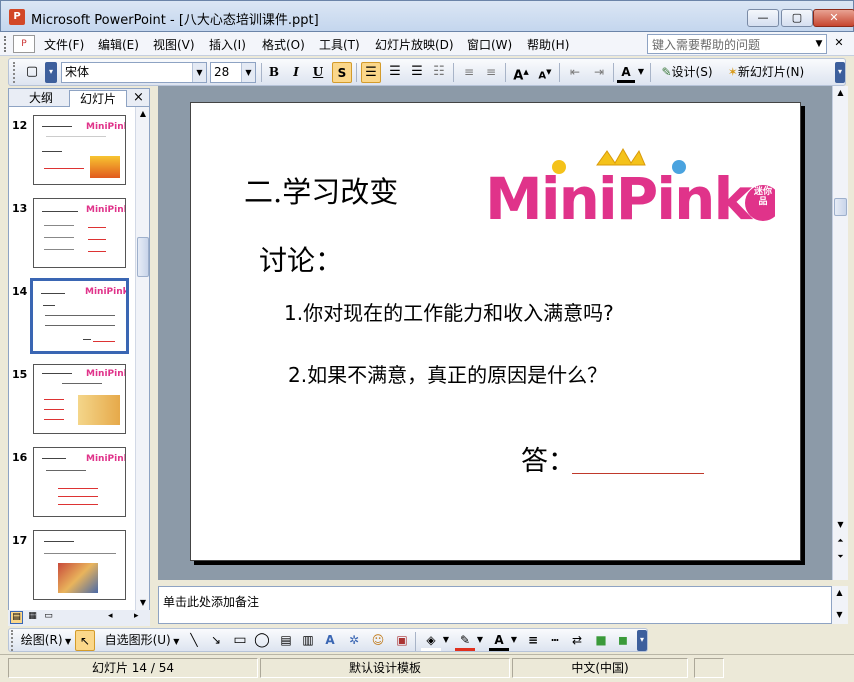 Image resolution: width=854 pixels, height=682 pixels. What do you see at coordinates (17, 17) in the screenshot?
I see `powerpoint-app-icon: P` at bounding box center [17, 17].